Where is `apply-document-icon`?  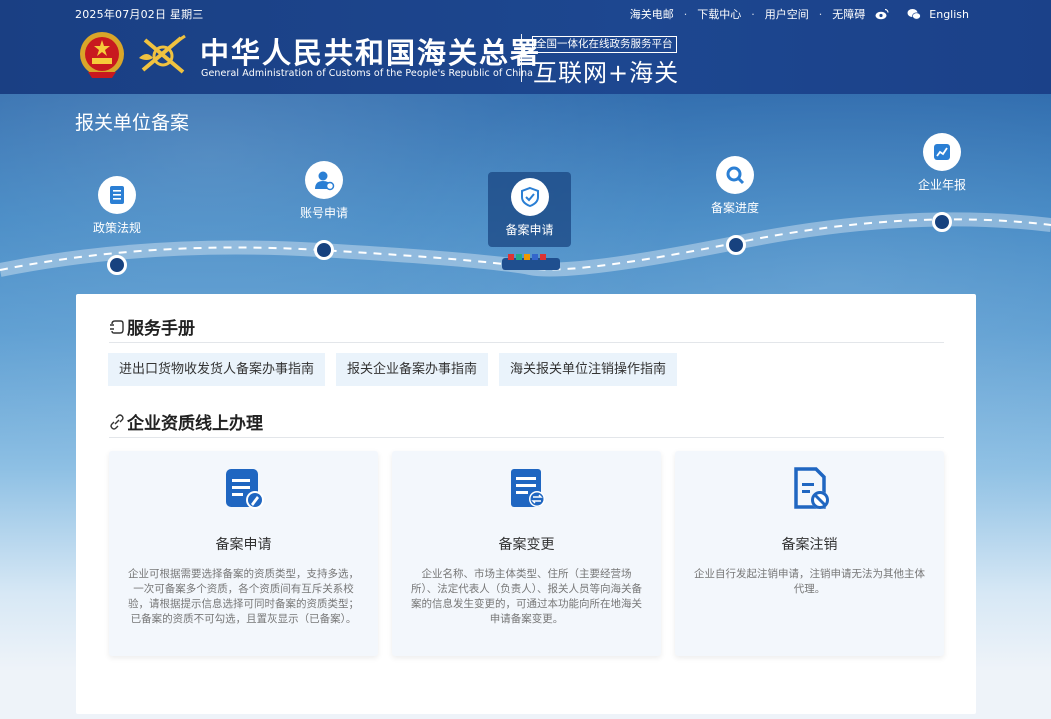
apply-document-icon is located at coordinates (244, 489).